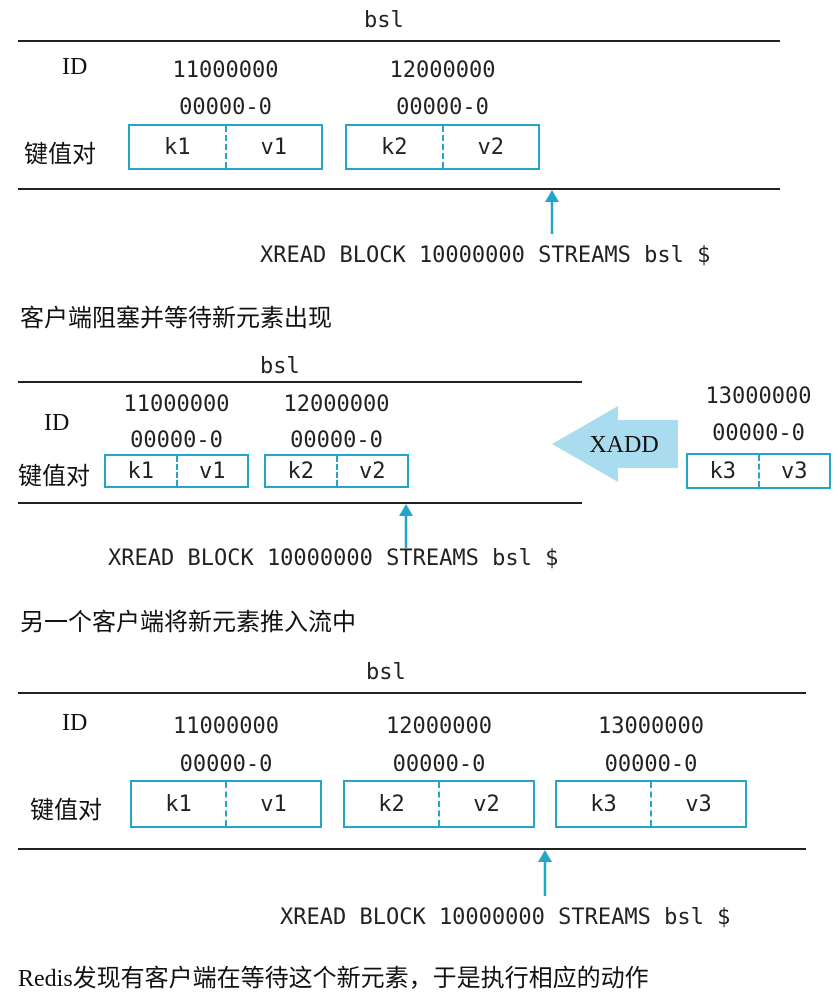 The image size is (840, 1000). I want to click on incoming-entry: k3 v3, so click(758, 471).